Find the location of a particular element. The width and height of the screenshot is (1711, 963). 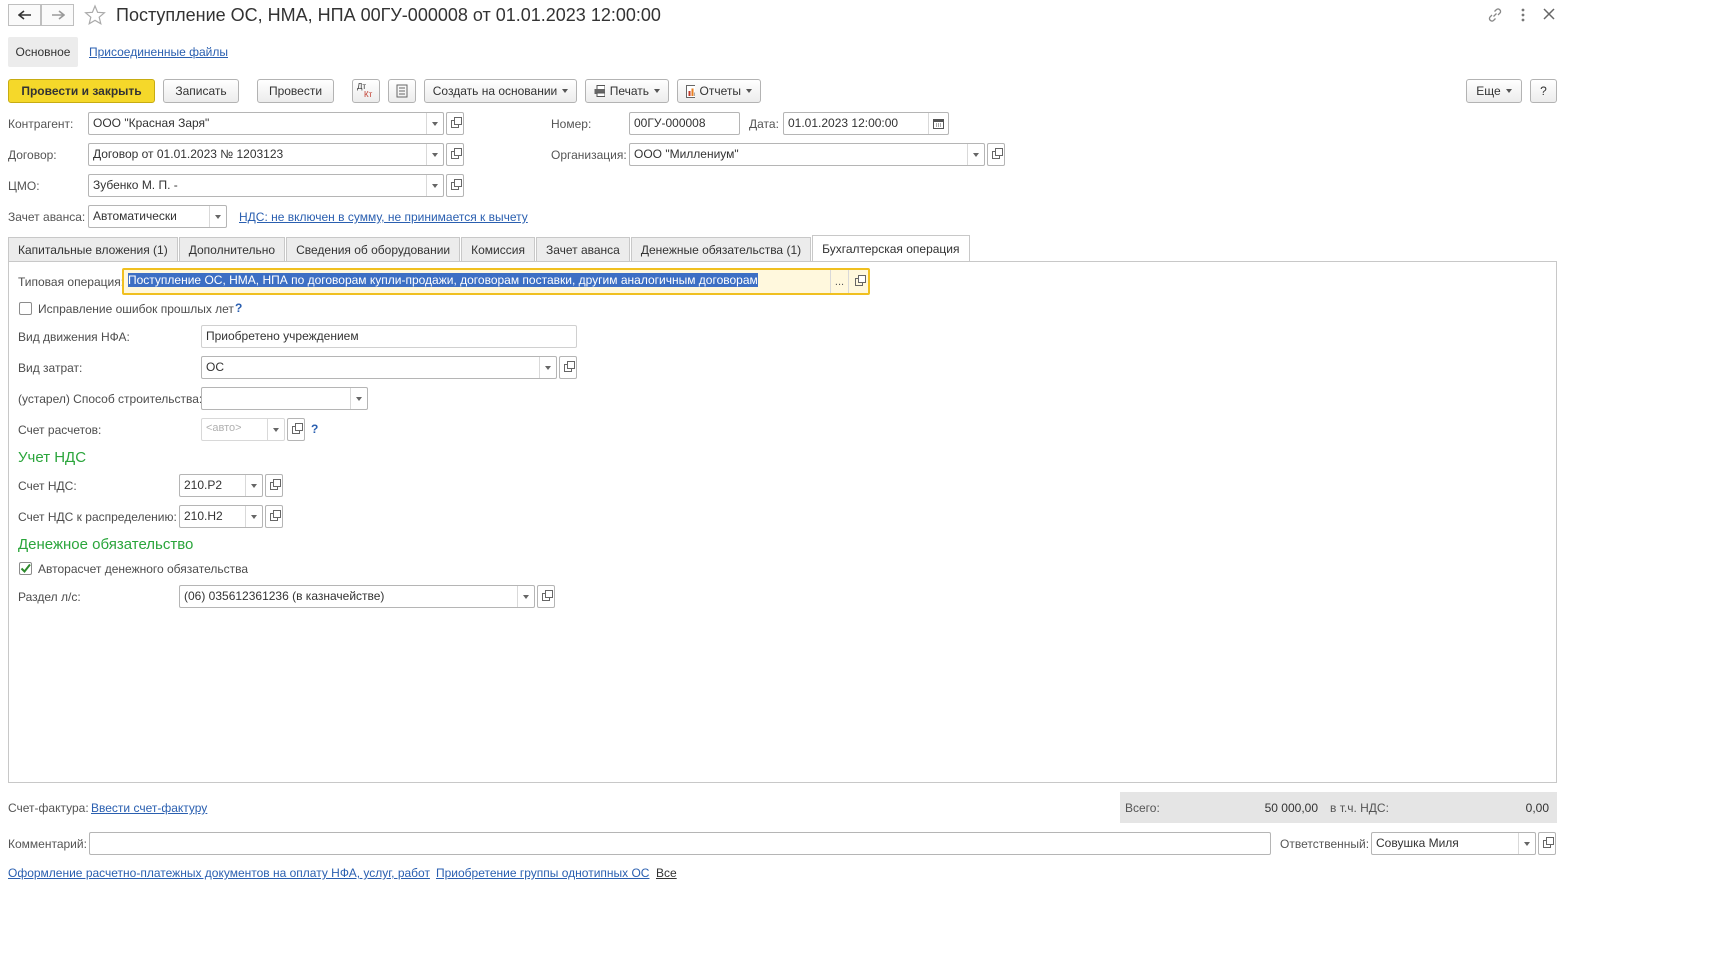

build-method-select is located at coordinates (284, 398).